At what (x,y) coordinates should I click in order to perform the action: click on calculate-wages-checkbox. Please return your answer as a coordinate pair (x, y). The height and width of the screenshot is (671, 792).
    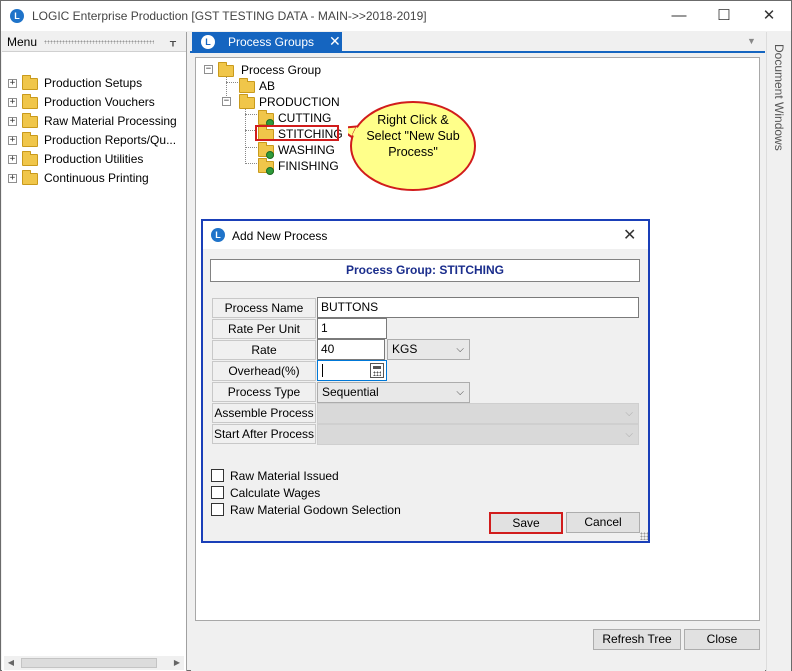
    Looking at the image, I should click on (217, 492).